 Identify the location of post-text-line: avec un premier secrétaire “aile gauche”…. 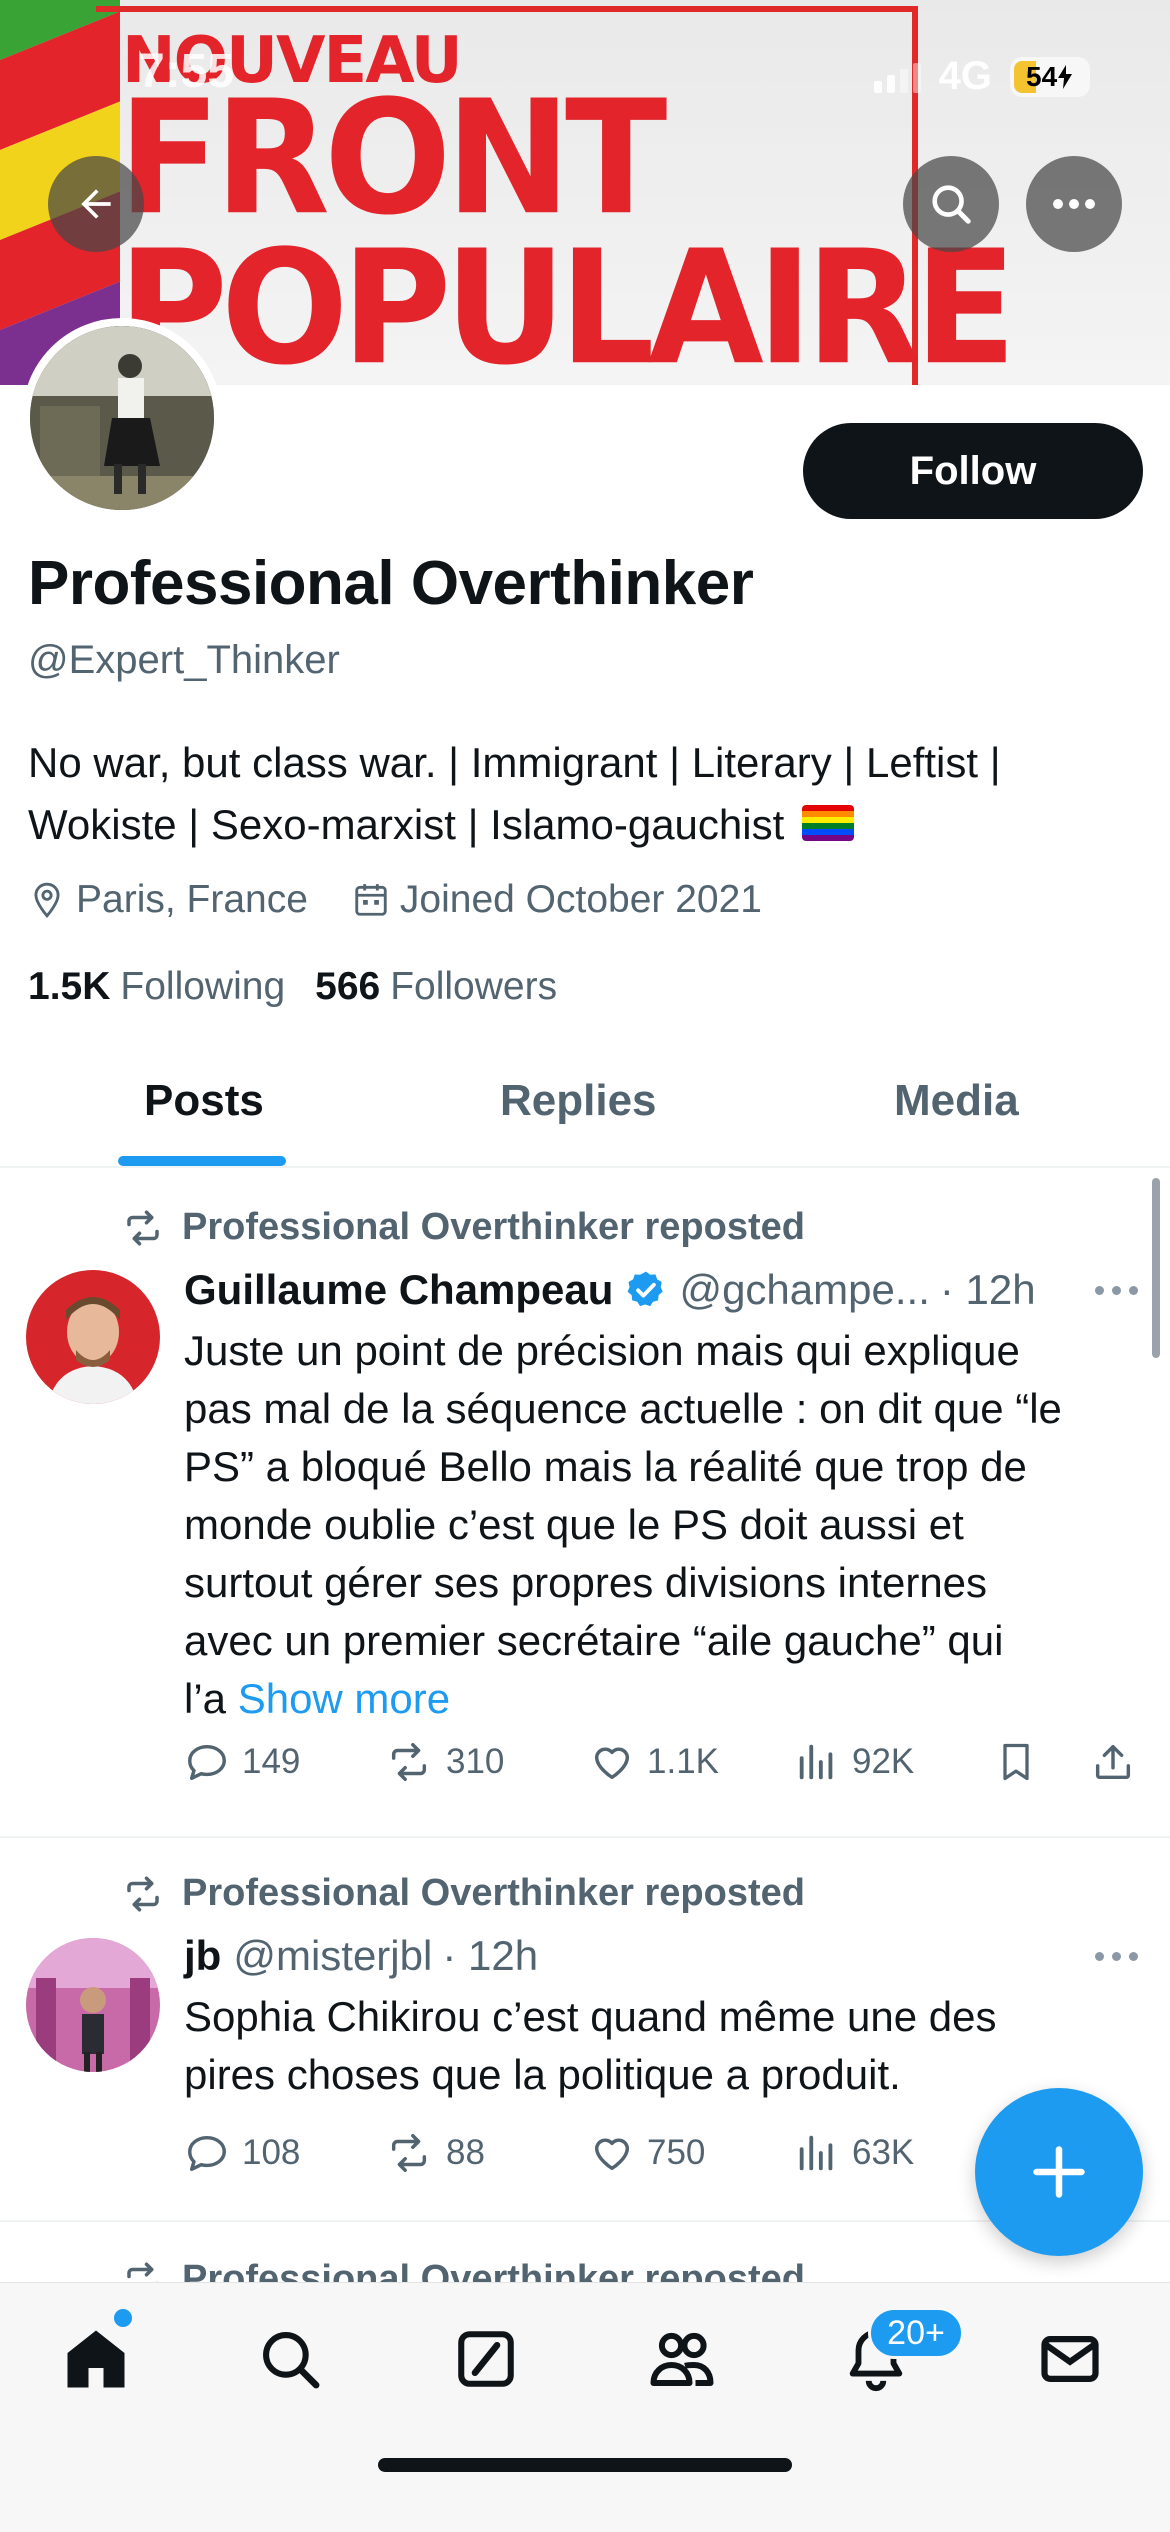
(594, 1640).